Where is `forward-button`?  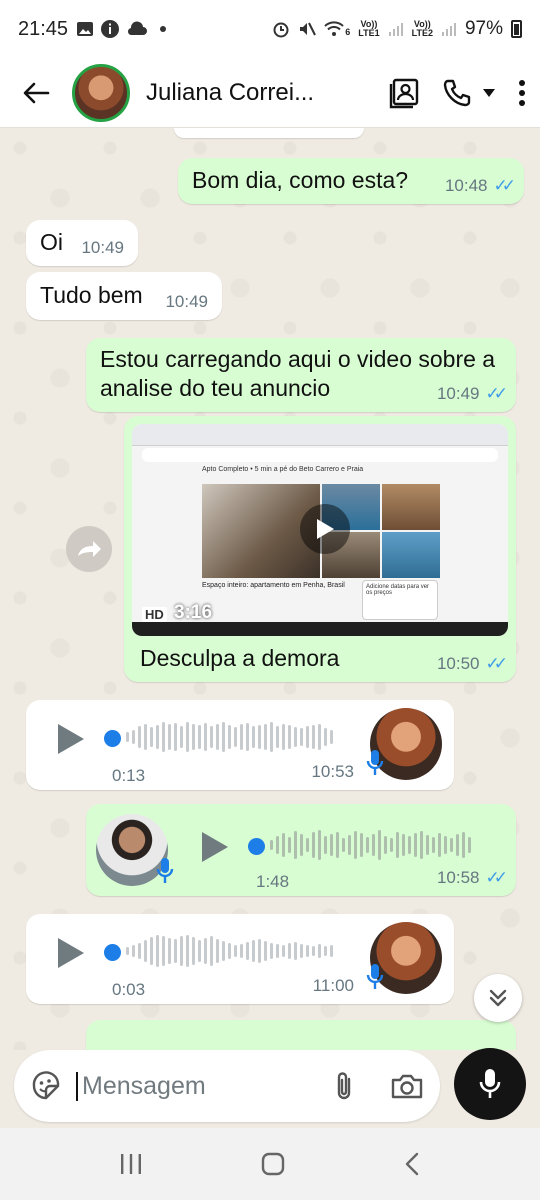 forward-button is located at coordinates (89, 549).